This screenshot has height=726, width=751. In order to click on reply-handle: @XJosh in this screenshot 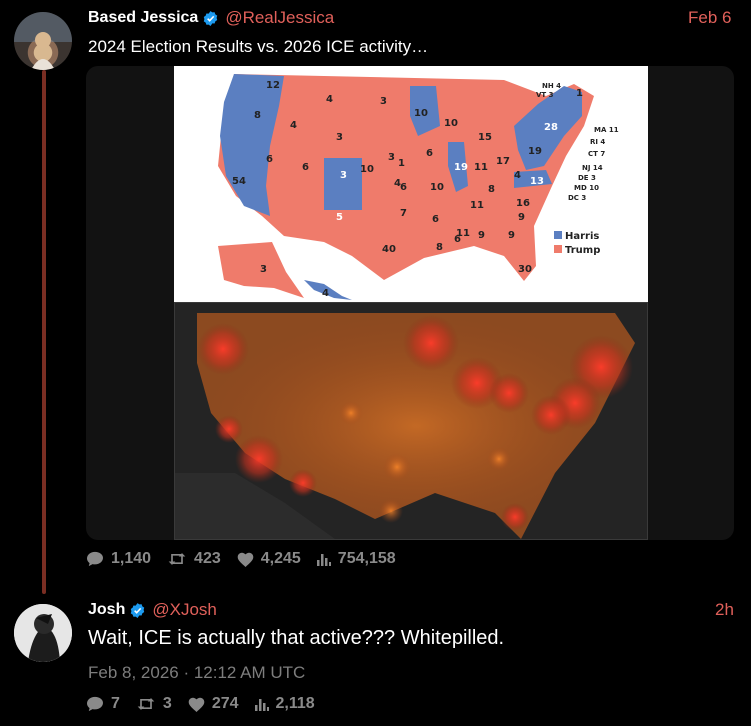, I will do `click(184, 610)`.